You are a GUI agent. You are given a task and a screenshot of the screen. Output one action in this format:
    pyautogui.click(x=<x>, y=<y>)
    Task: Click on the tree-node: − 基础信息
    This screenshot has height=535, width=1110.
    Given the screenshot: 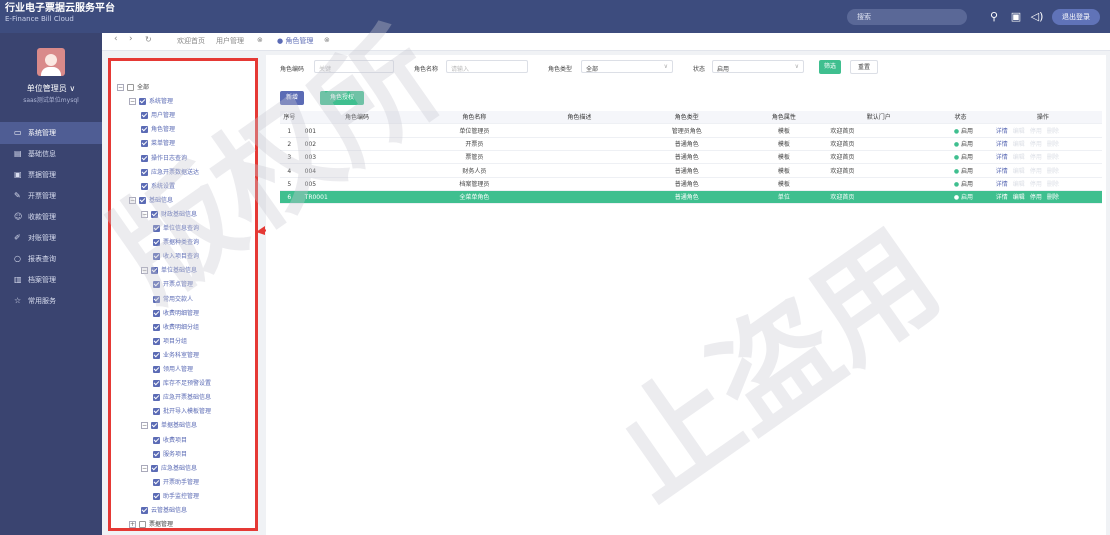 What is the action you would take?
    pyautogui.click(x=151, y=200)
    